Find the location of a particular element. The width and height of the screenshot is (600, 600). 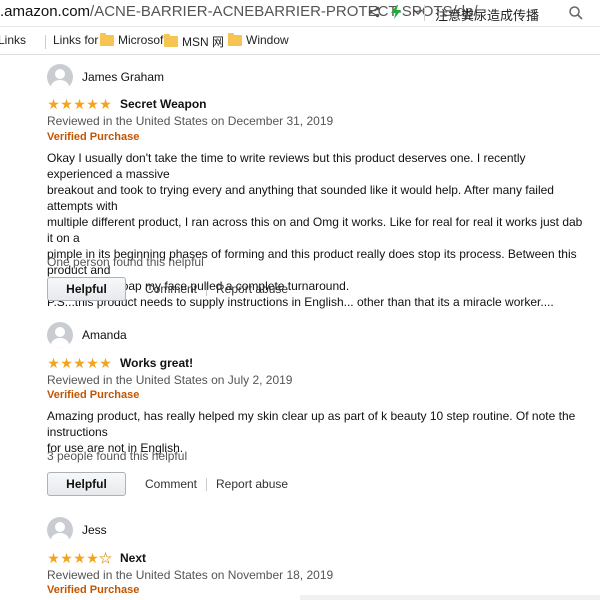

reviewer-name: James Graham is located at coordinates (123, 77).